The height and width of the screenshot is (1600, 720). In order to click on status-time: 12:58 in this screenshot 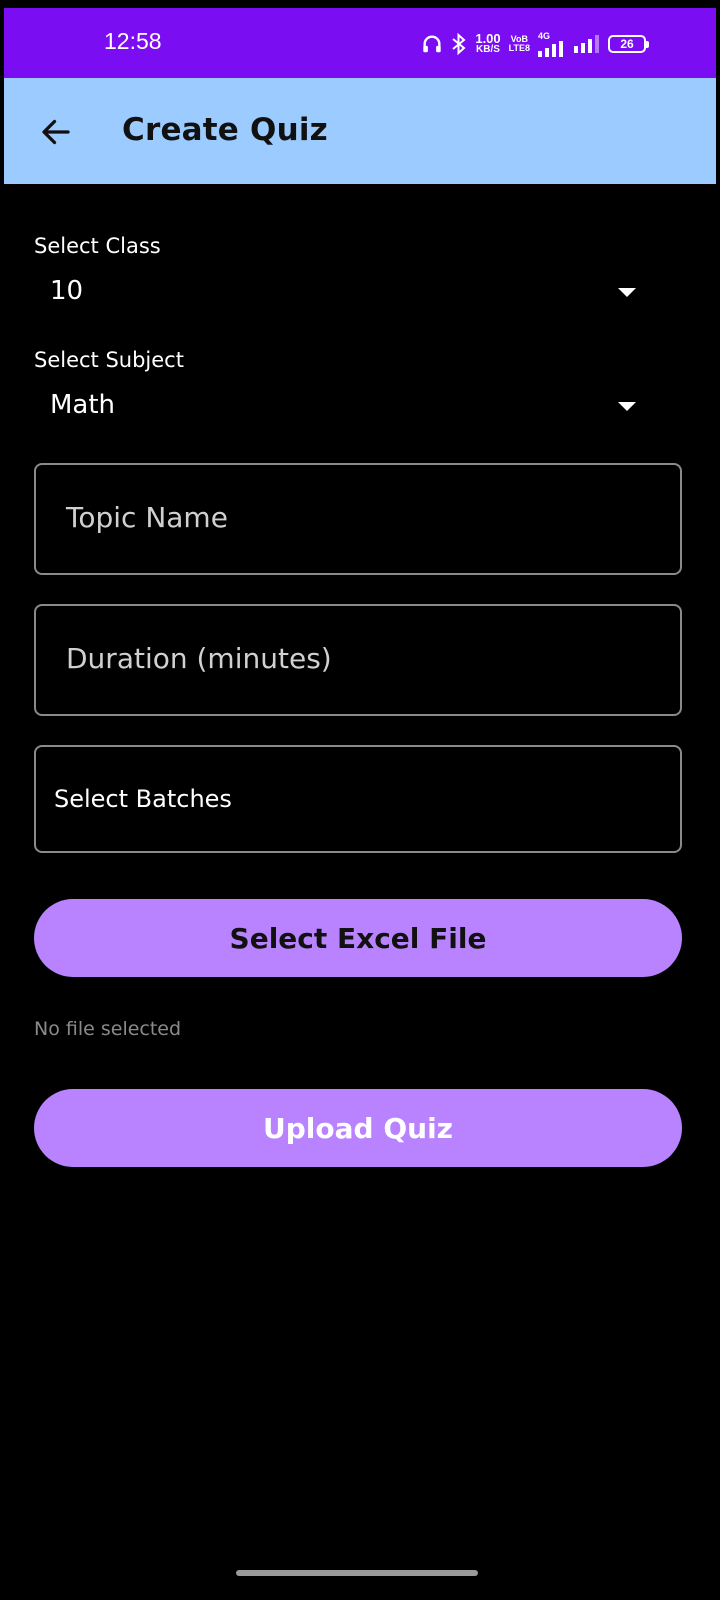, I will do `click(133, 41)`.